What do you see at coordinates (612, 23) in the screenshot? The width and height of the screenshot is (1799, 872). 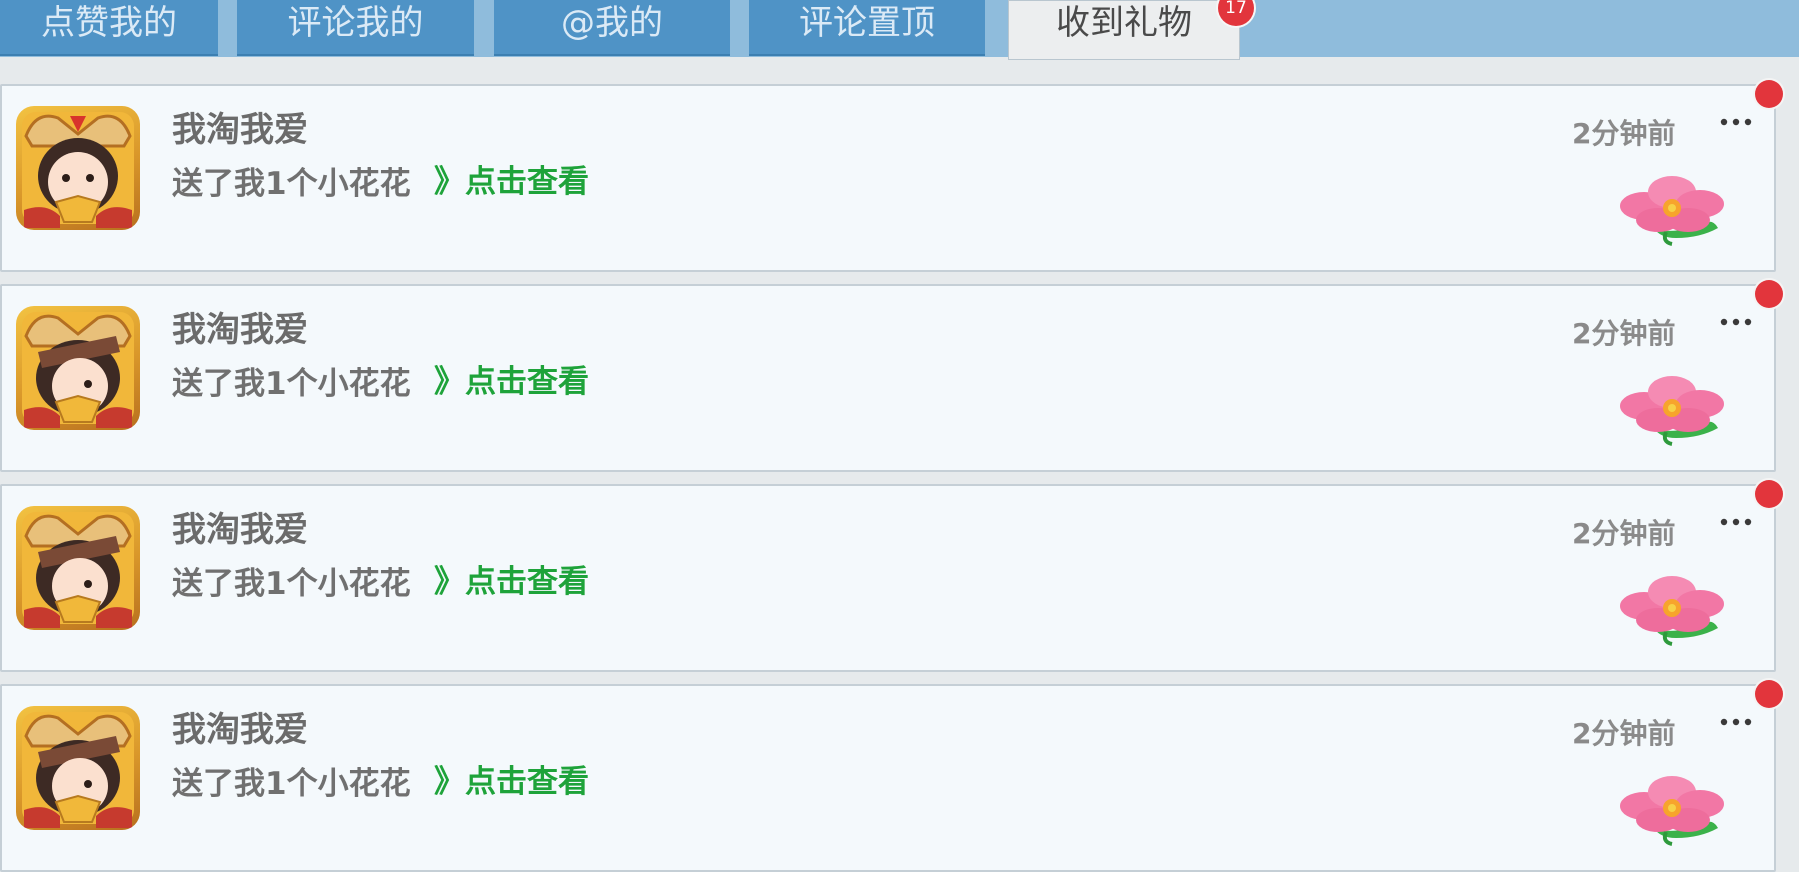 I see `tab-label: @我的` at bounding box center [612, 23].